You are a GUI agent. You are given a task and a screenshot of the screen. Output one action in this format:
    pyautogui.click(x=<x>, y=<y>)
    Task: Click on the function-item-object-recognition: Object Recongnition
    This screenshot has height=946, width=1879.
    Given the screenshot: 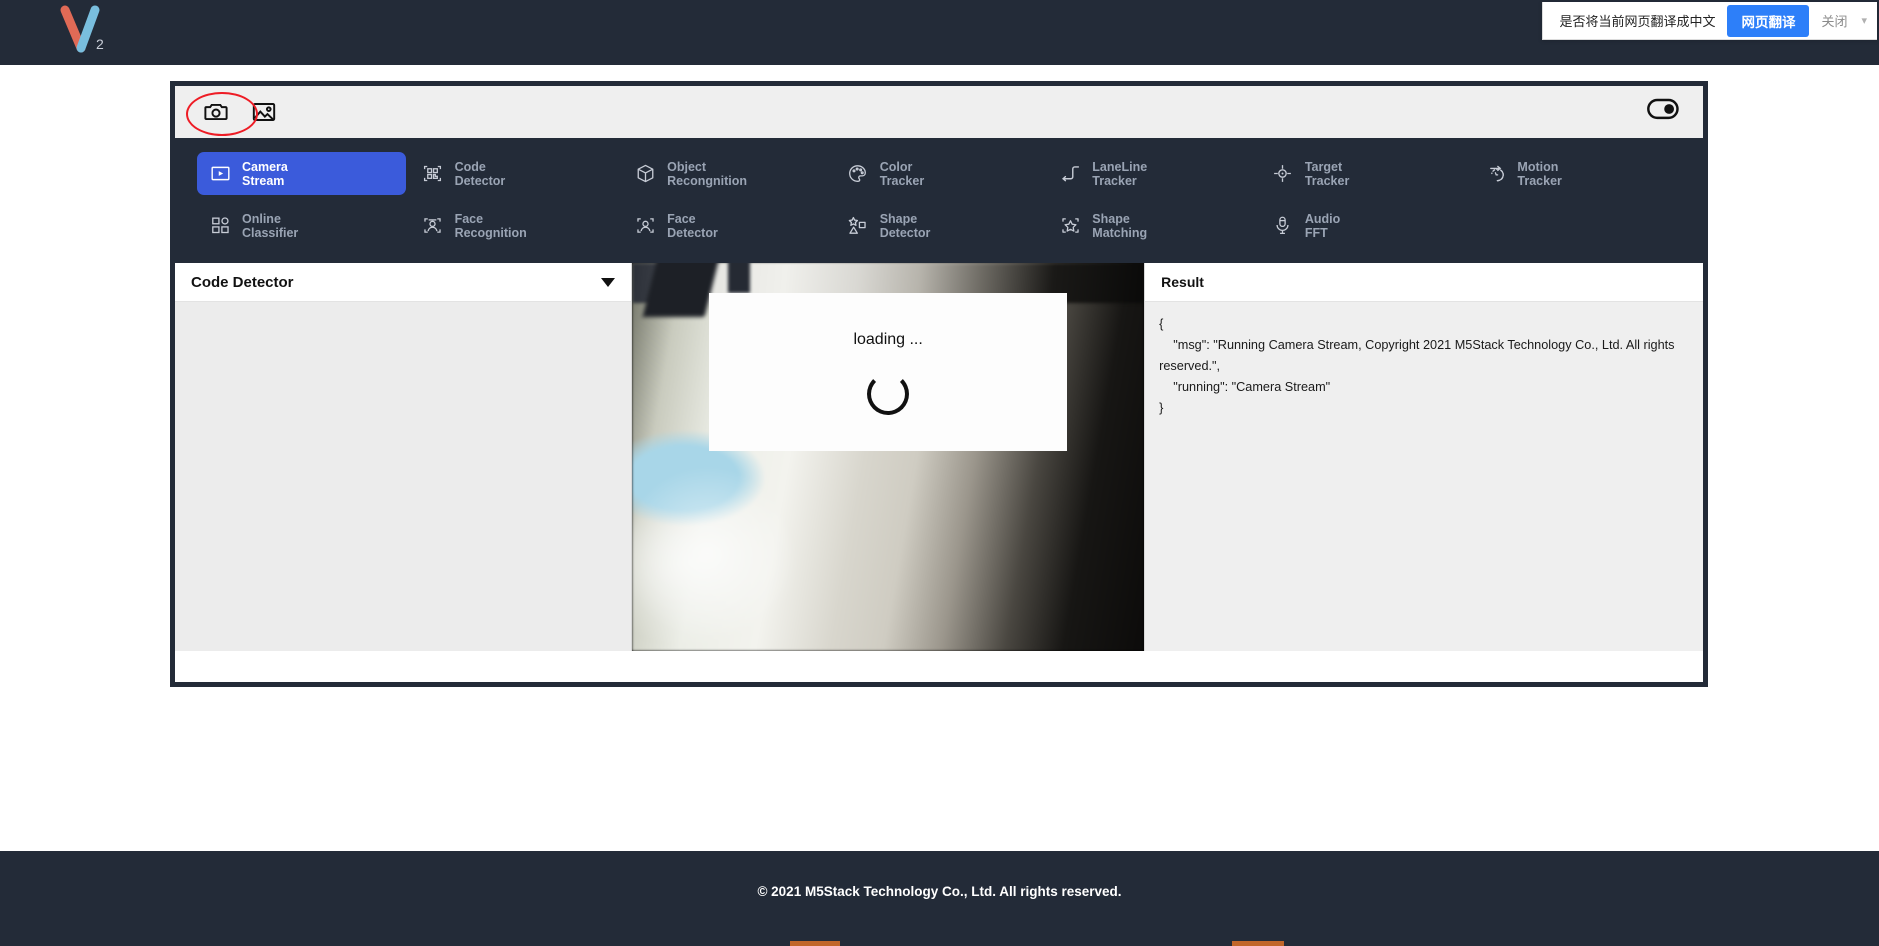 What is the action you would take?
    pyautogui.click(x=726, y=173)
    